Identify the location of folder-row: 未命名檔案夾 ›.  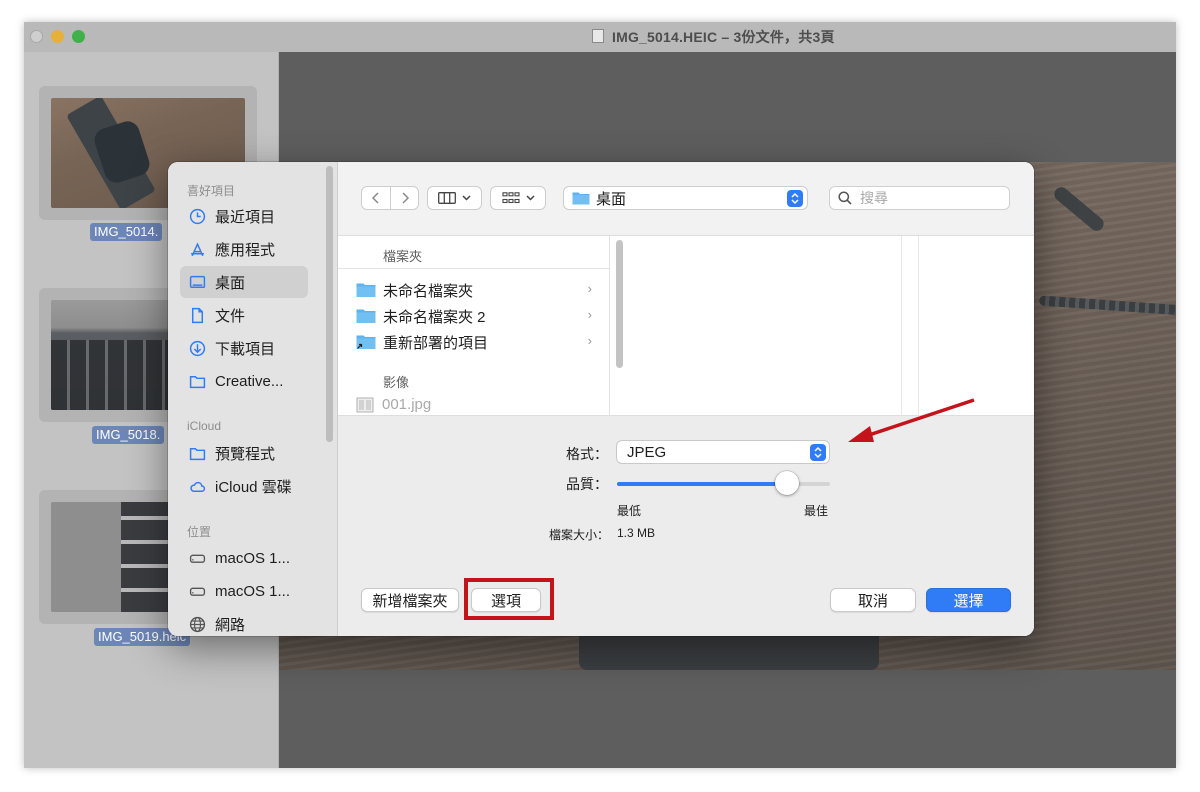
(483, 290).